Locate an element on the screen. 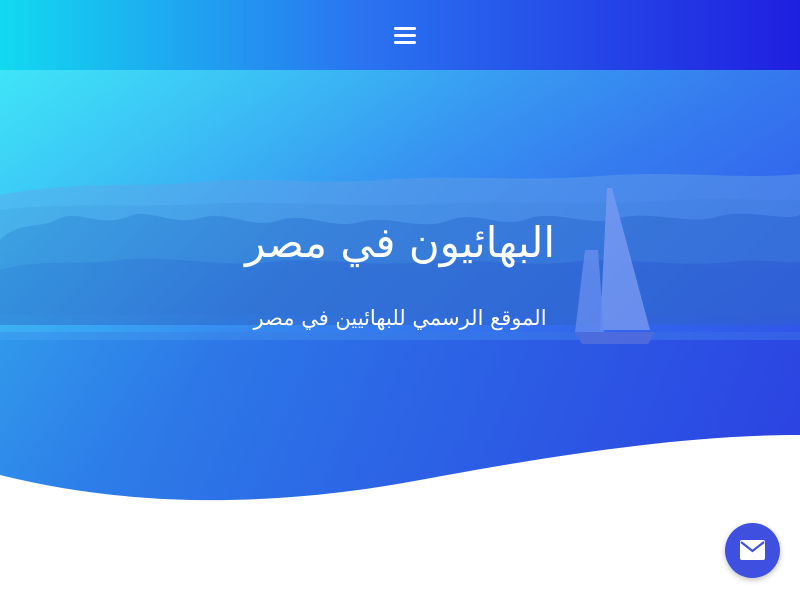 The image size is (800, 600). menu-button is located at coordinates (405, 35).